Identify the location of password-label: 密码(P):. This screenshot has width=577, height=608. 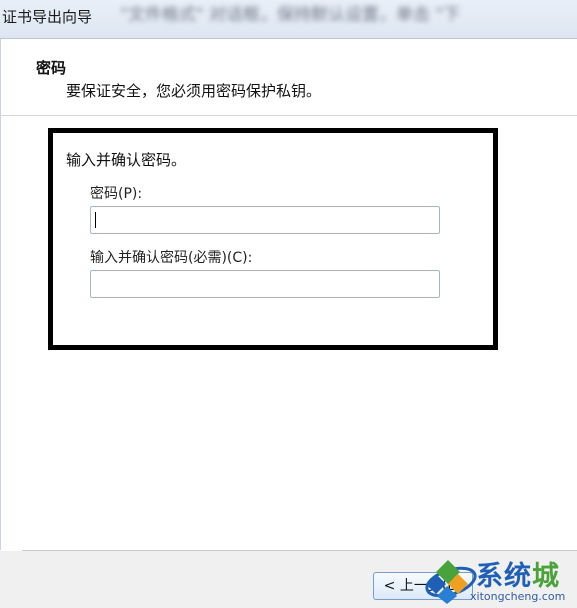
(116, 194).